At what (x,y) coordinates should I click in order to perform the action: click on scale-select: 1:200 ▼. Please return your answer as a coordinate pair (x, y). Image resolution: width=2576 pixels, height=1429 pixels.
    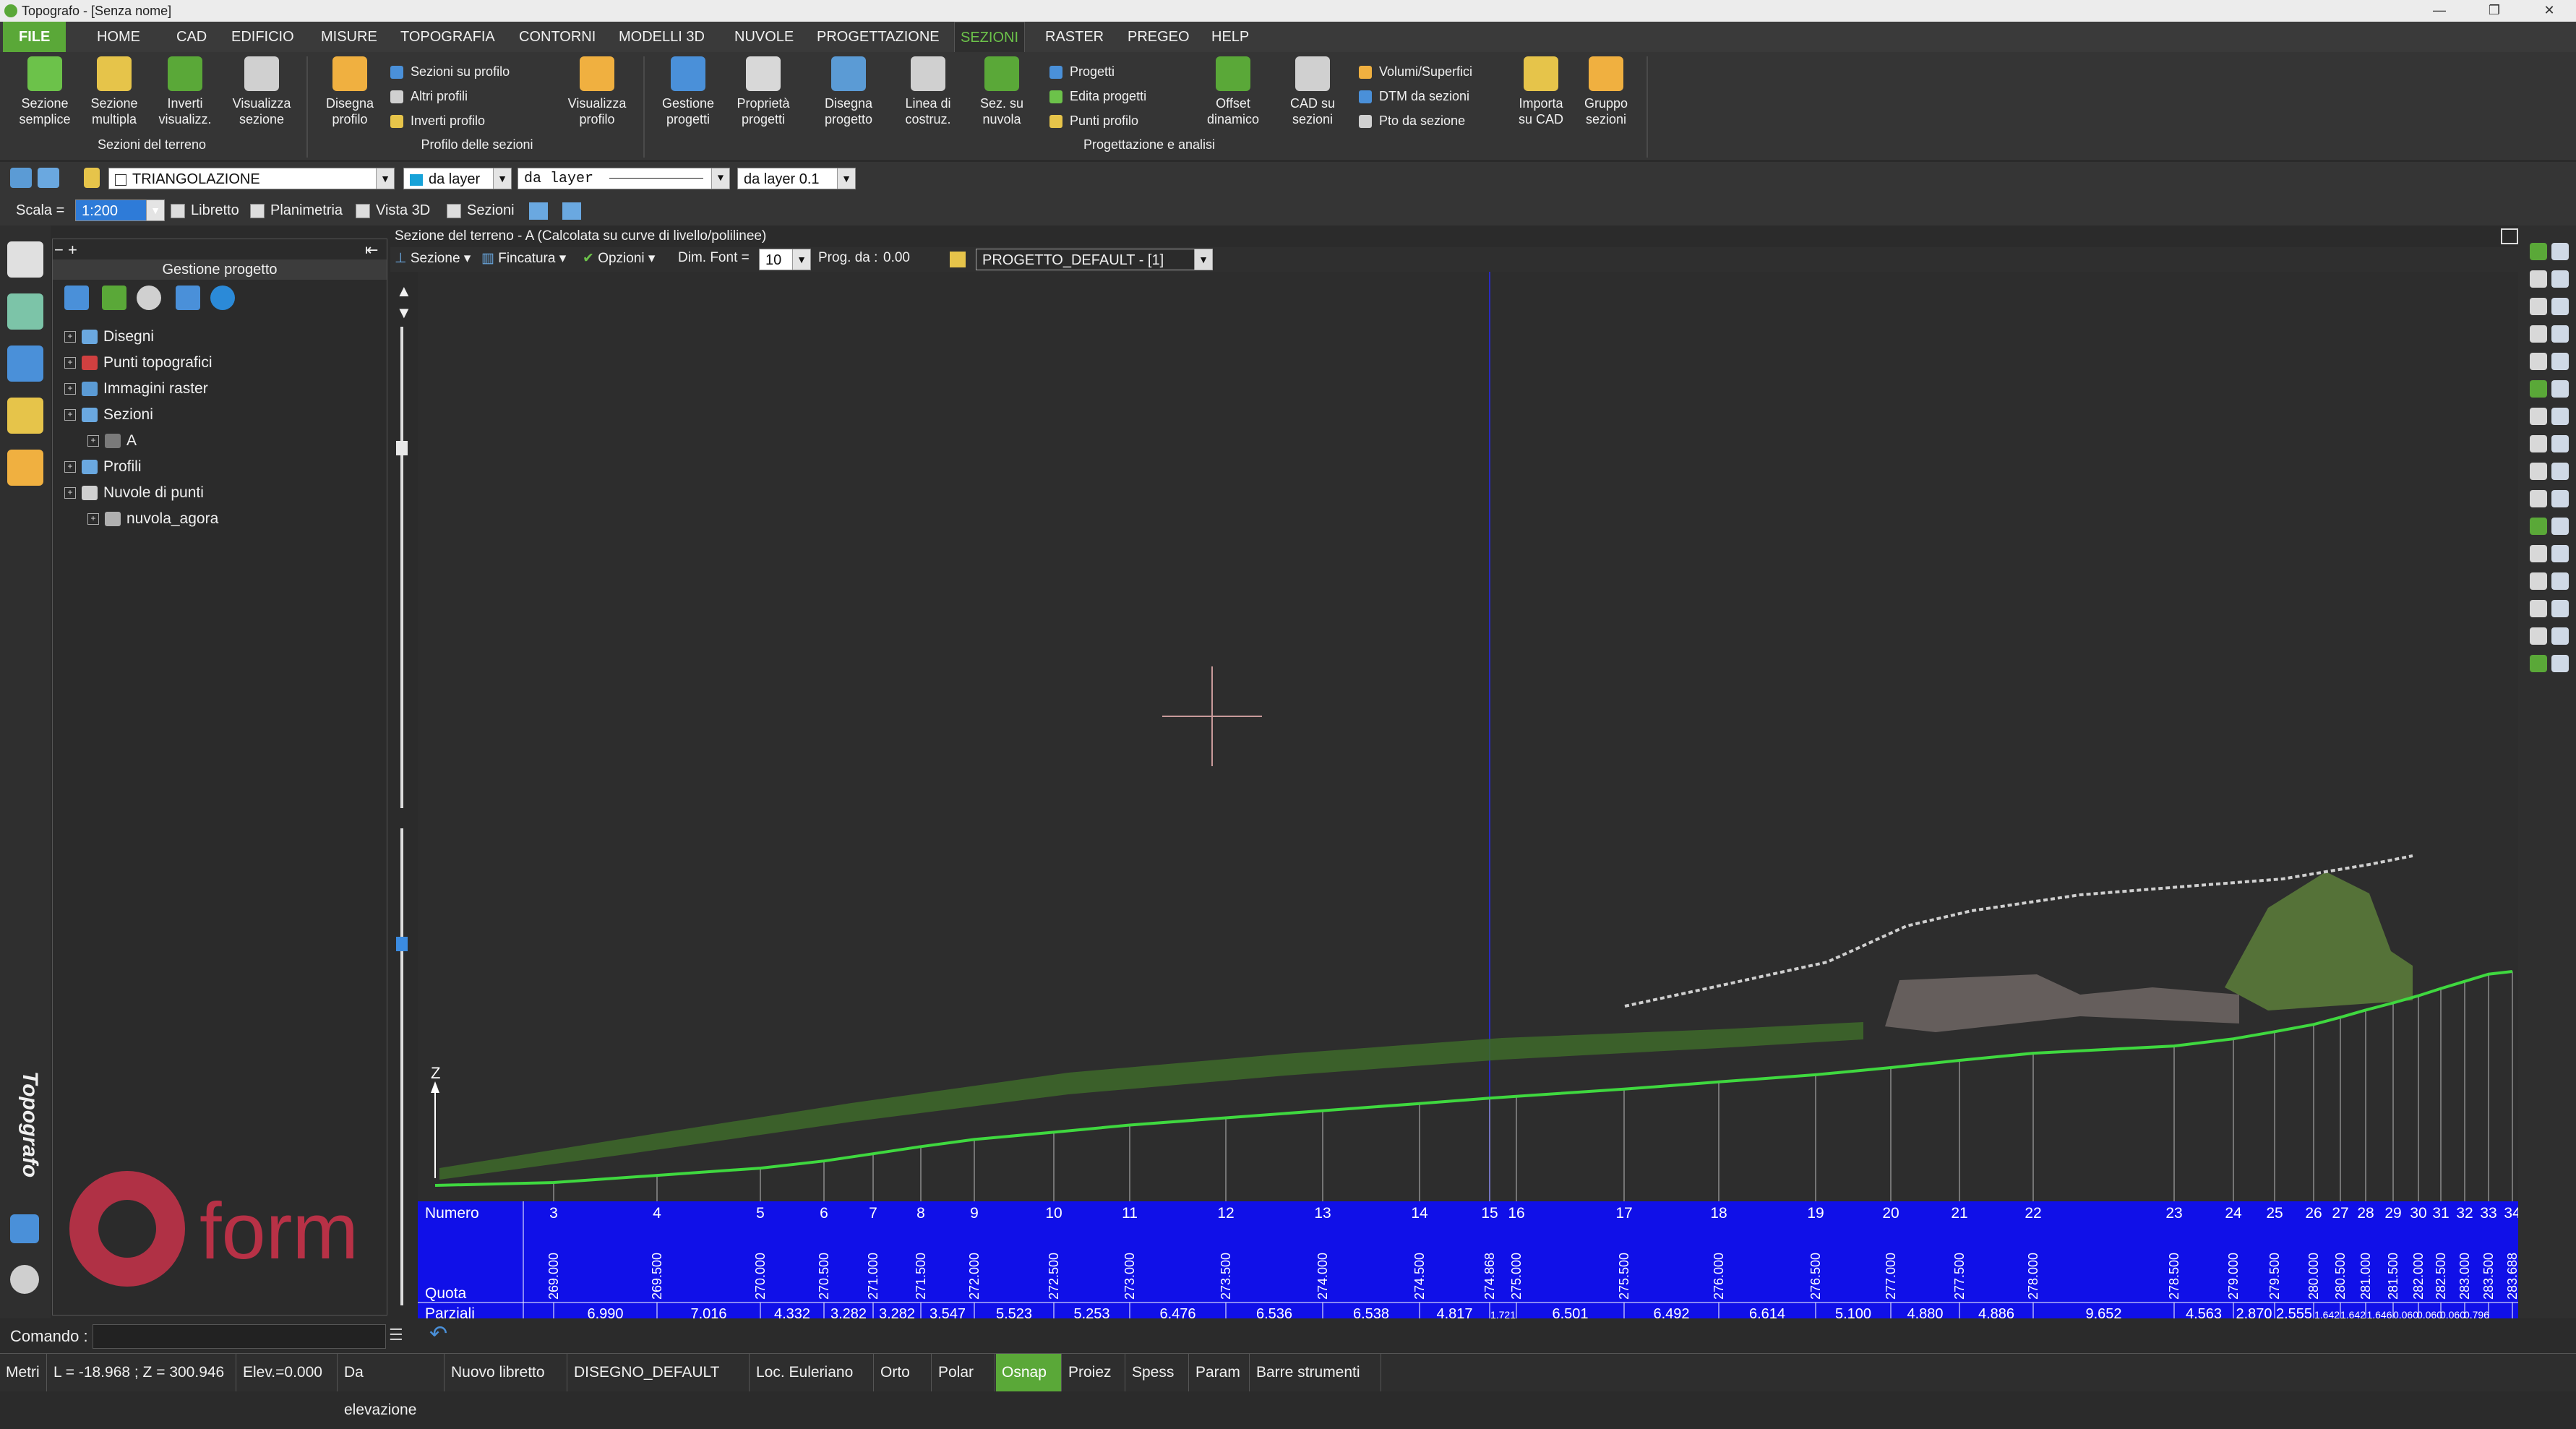
    Looking at the image, I should click on (120, 210).